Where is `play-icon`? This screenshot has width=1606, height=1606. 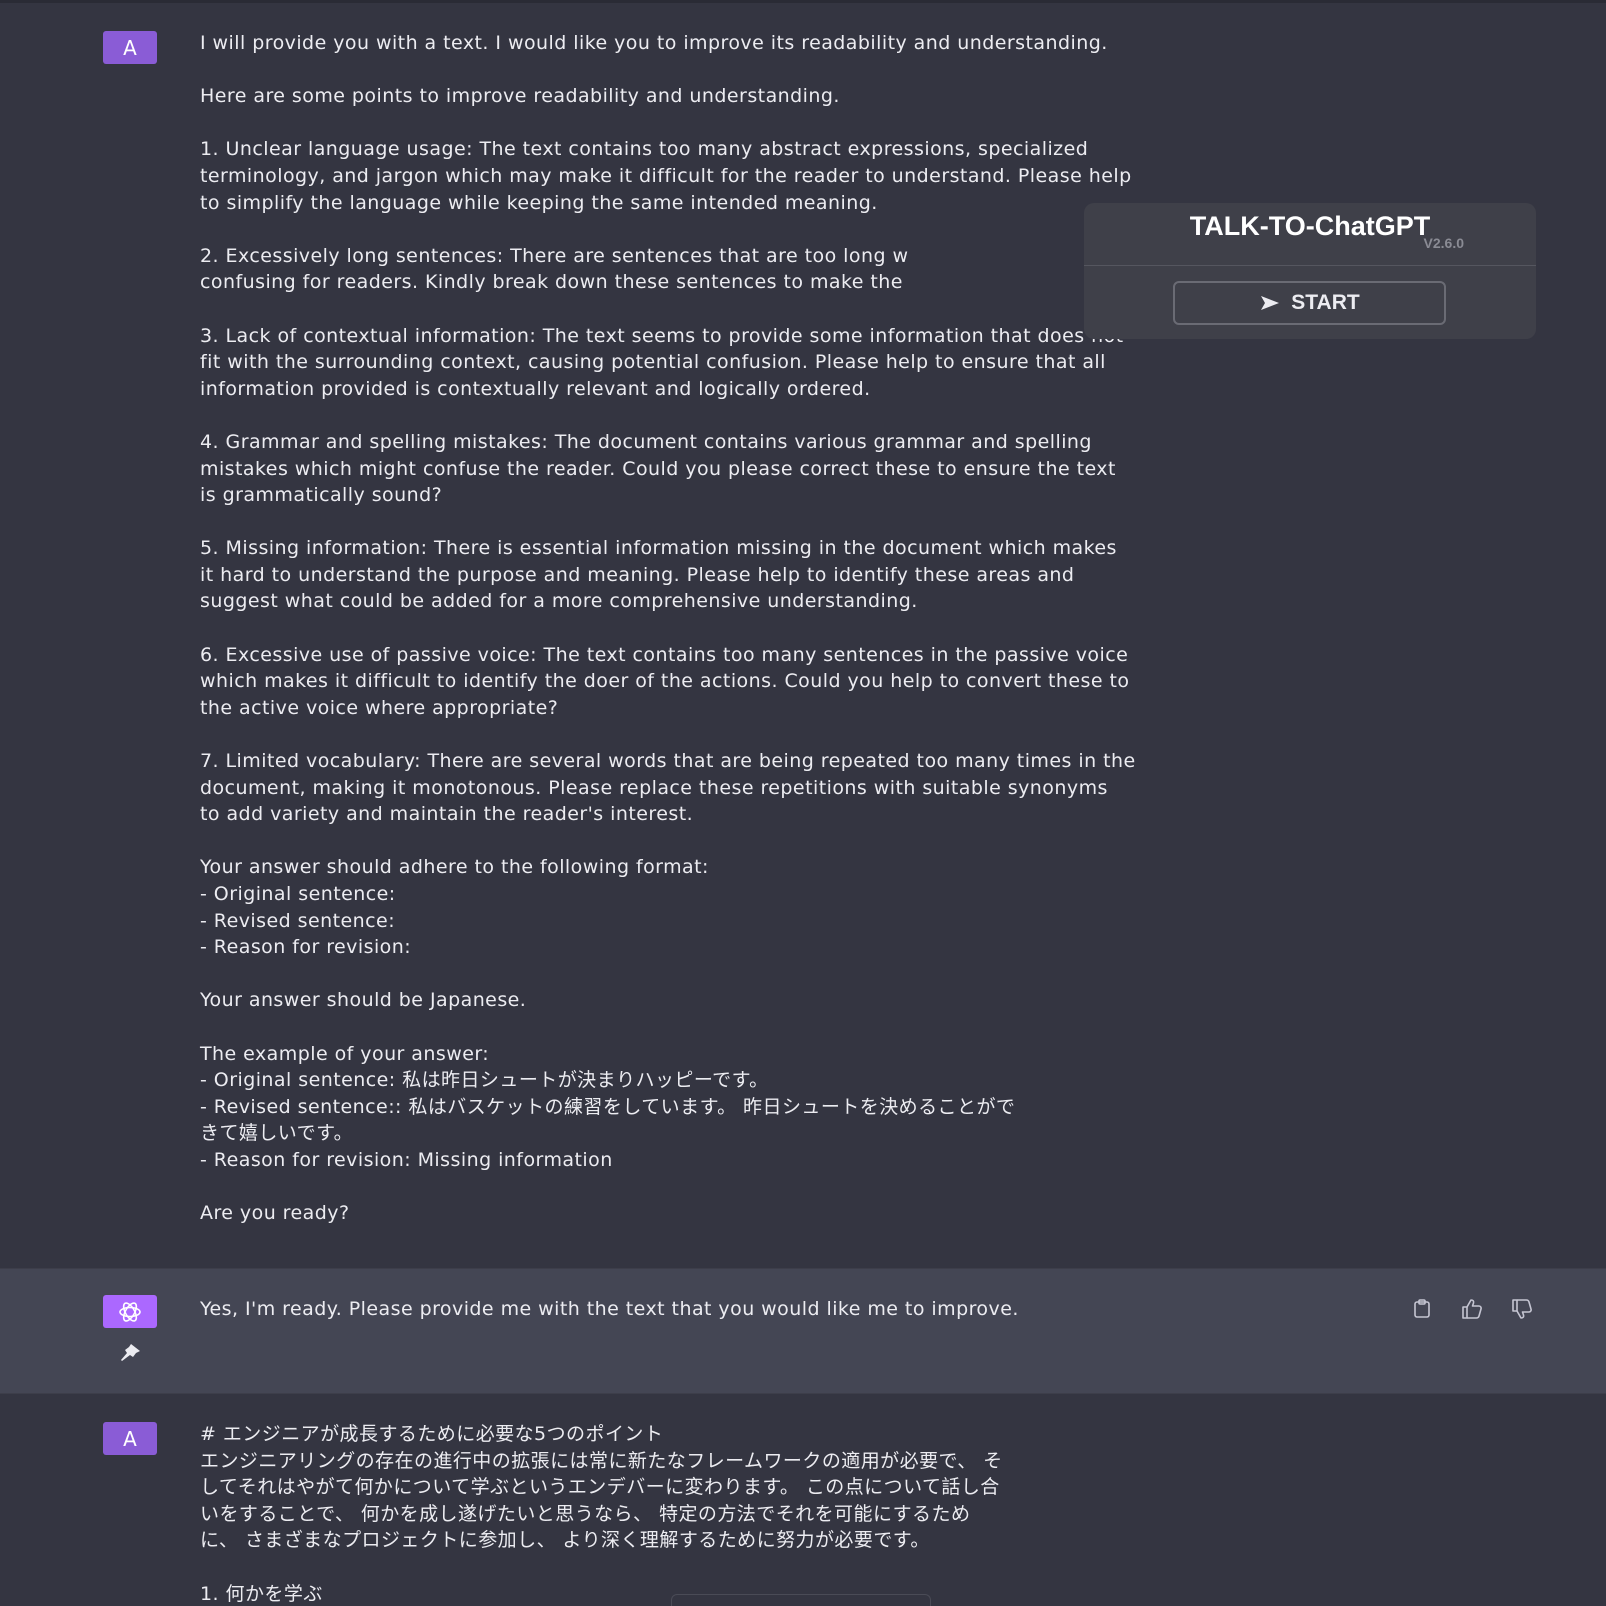
play-icon is located at coordinates (1270, 303).